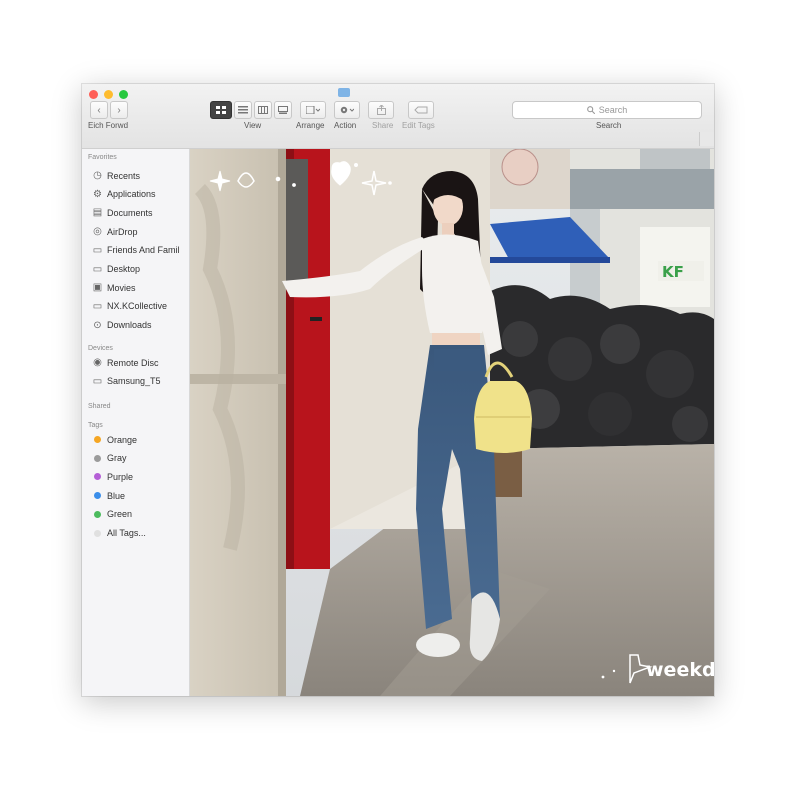 The image size is (790, 799). Describe the element at coordinates (143, 250) in the screenshot. I see `sidebar-item-label: Friends And Famil` at that location.